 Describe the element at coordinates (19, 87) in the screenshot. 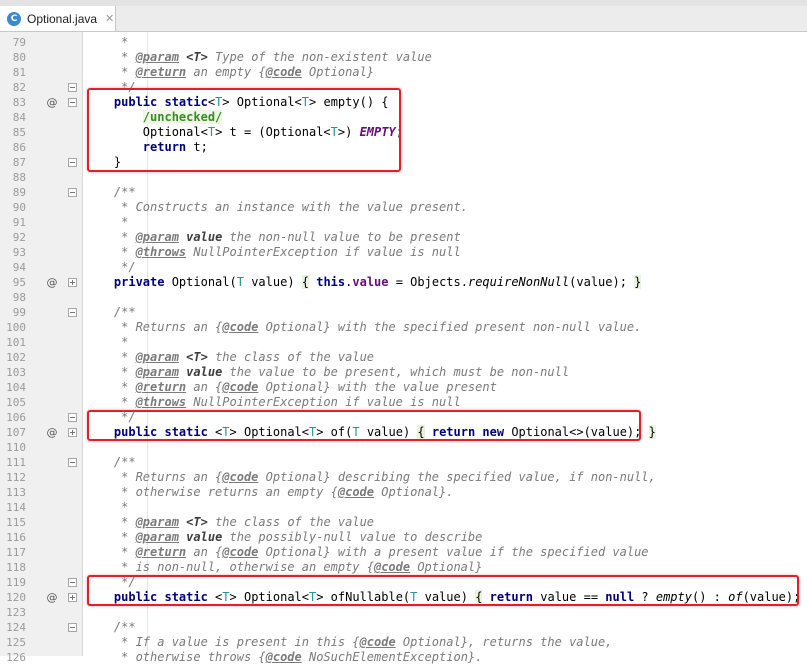

I see `line-number: 82` at that location.